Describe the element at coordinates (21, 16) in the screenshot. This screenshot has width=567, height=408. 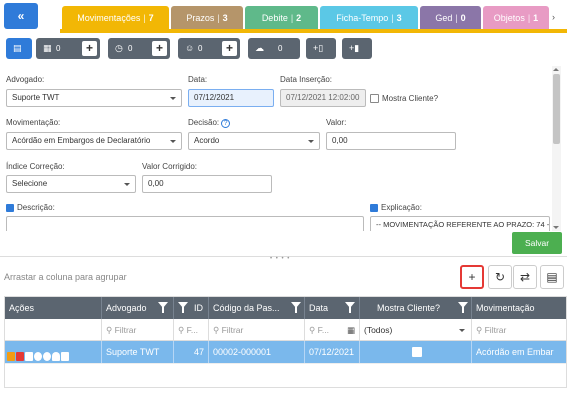
I see `collapse-button: «` at that location.